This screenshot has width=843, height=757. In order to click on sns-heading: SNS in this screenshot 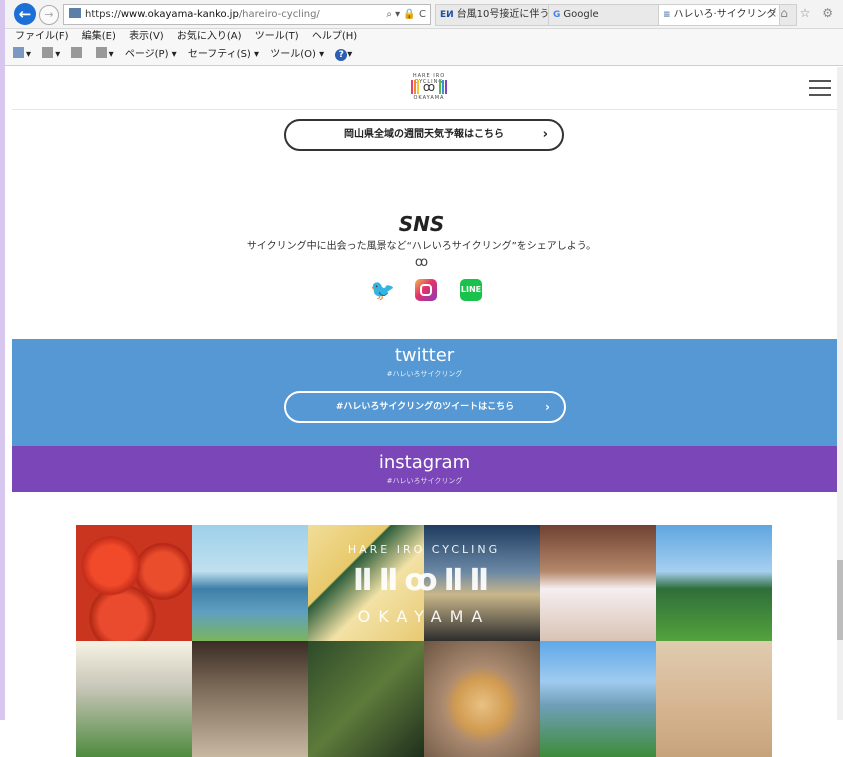, I will do `click(421, 224)`.